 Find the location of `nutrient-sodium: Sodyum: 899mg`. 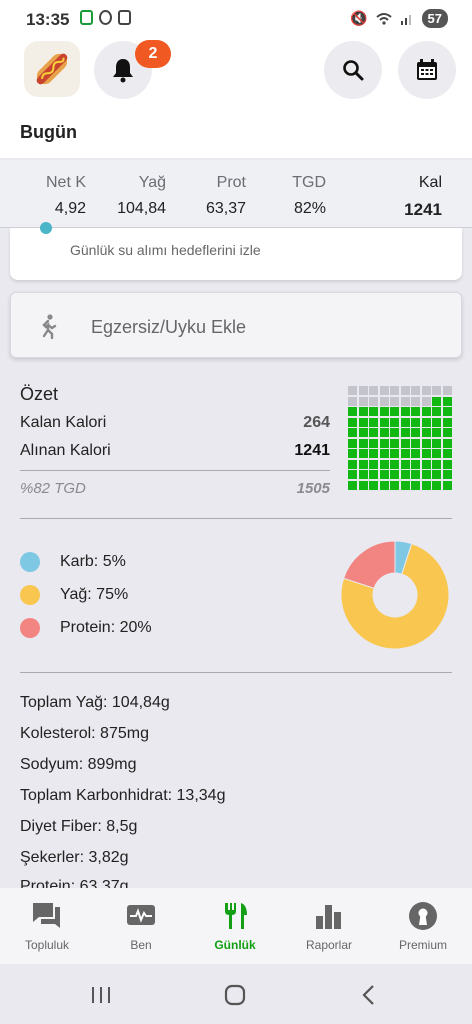

nutrient-sodium: Sodyum: 899mg is located at coordinates (78, 764).